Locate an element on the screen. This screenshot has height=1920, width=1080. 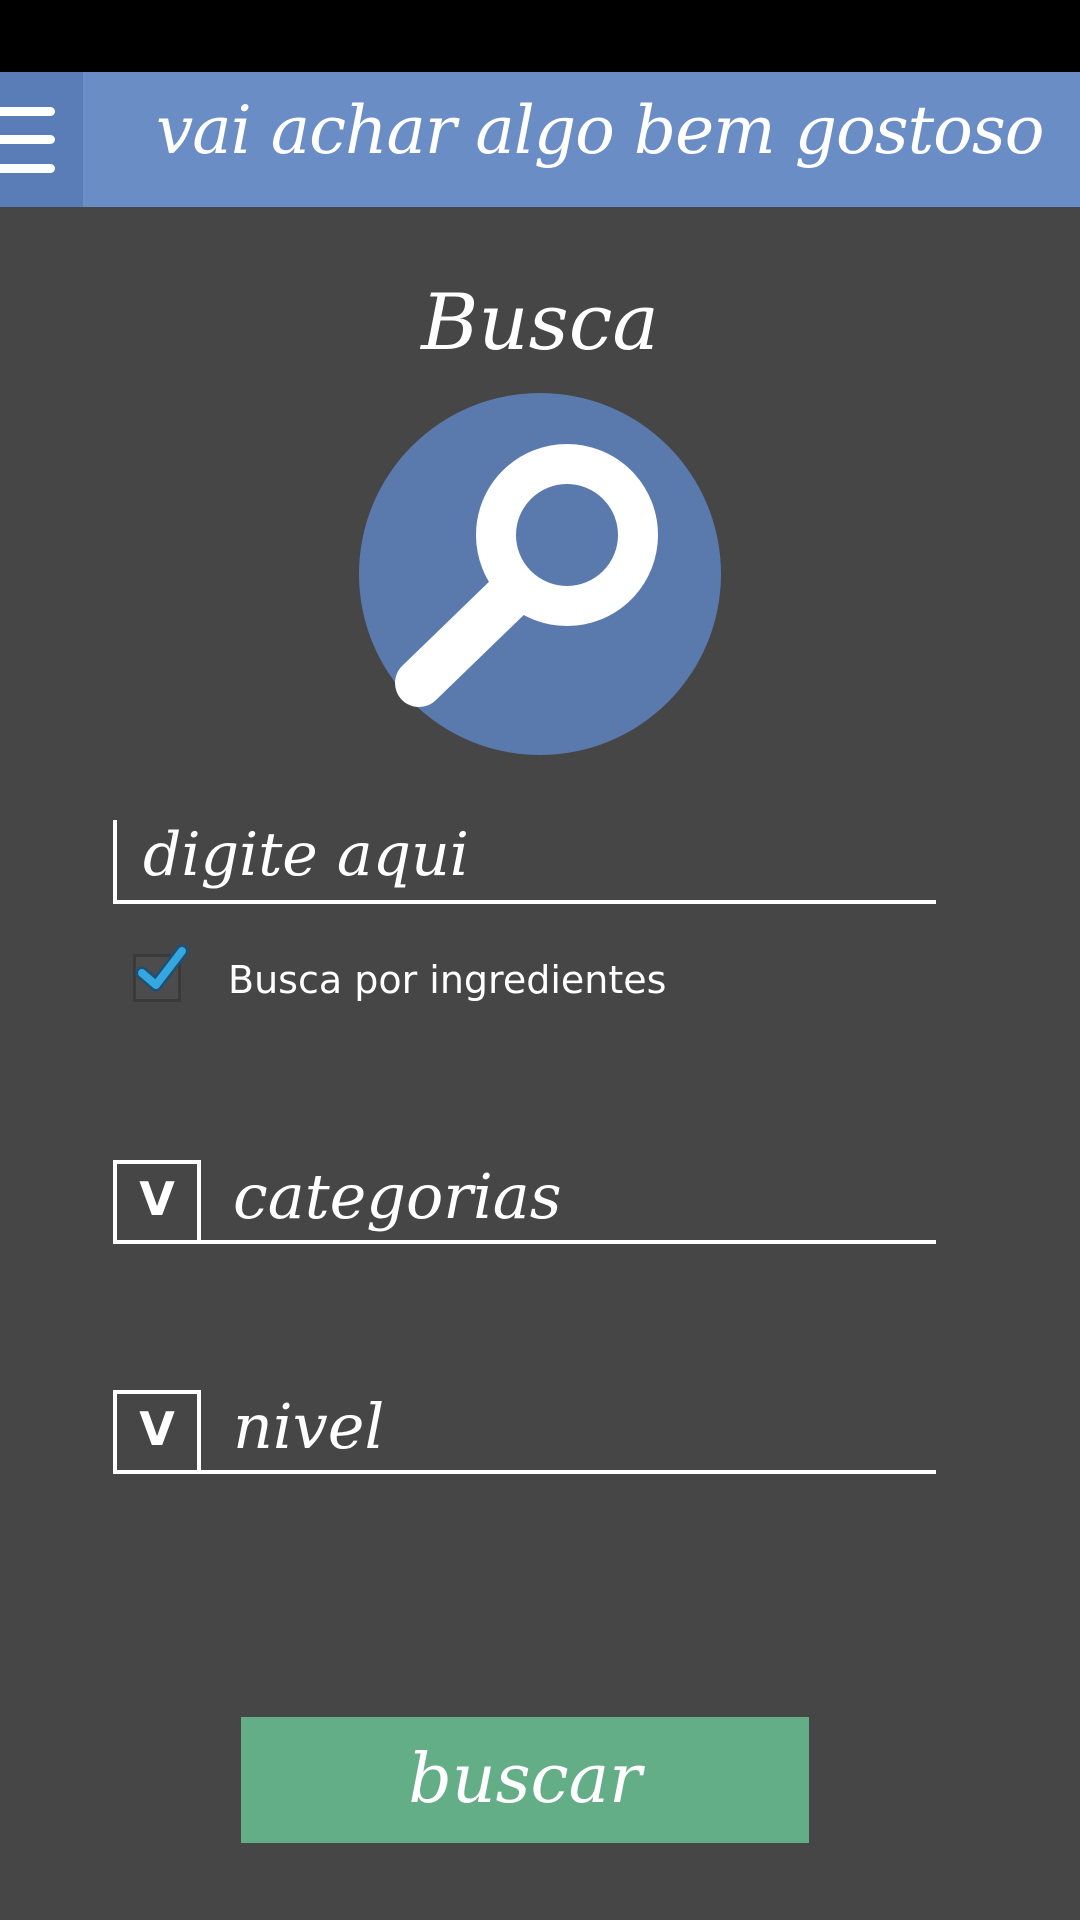
categories-dropdown-label: categorias is located at coordinates (397, 1196).